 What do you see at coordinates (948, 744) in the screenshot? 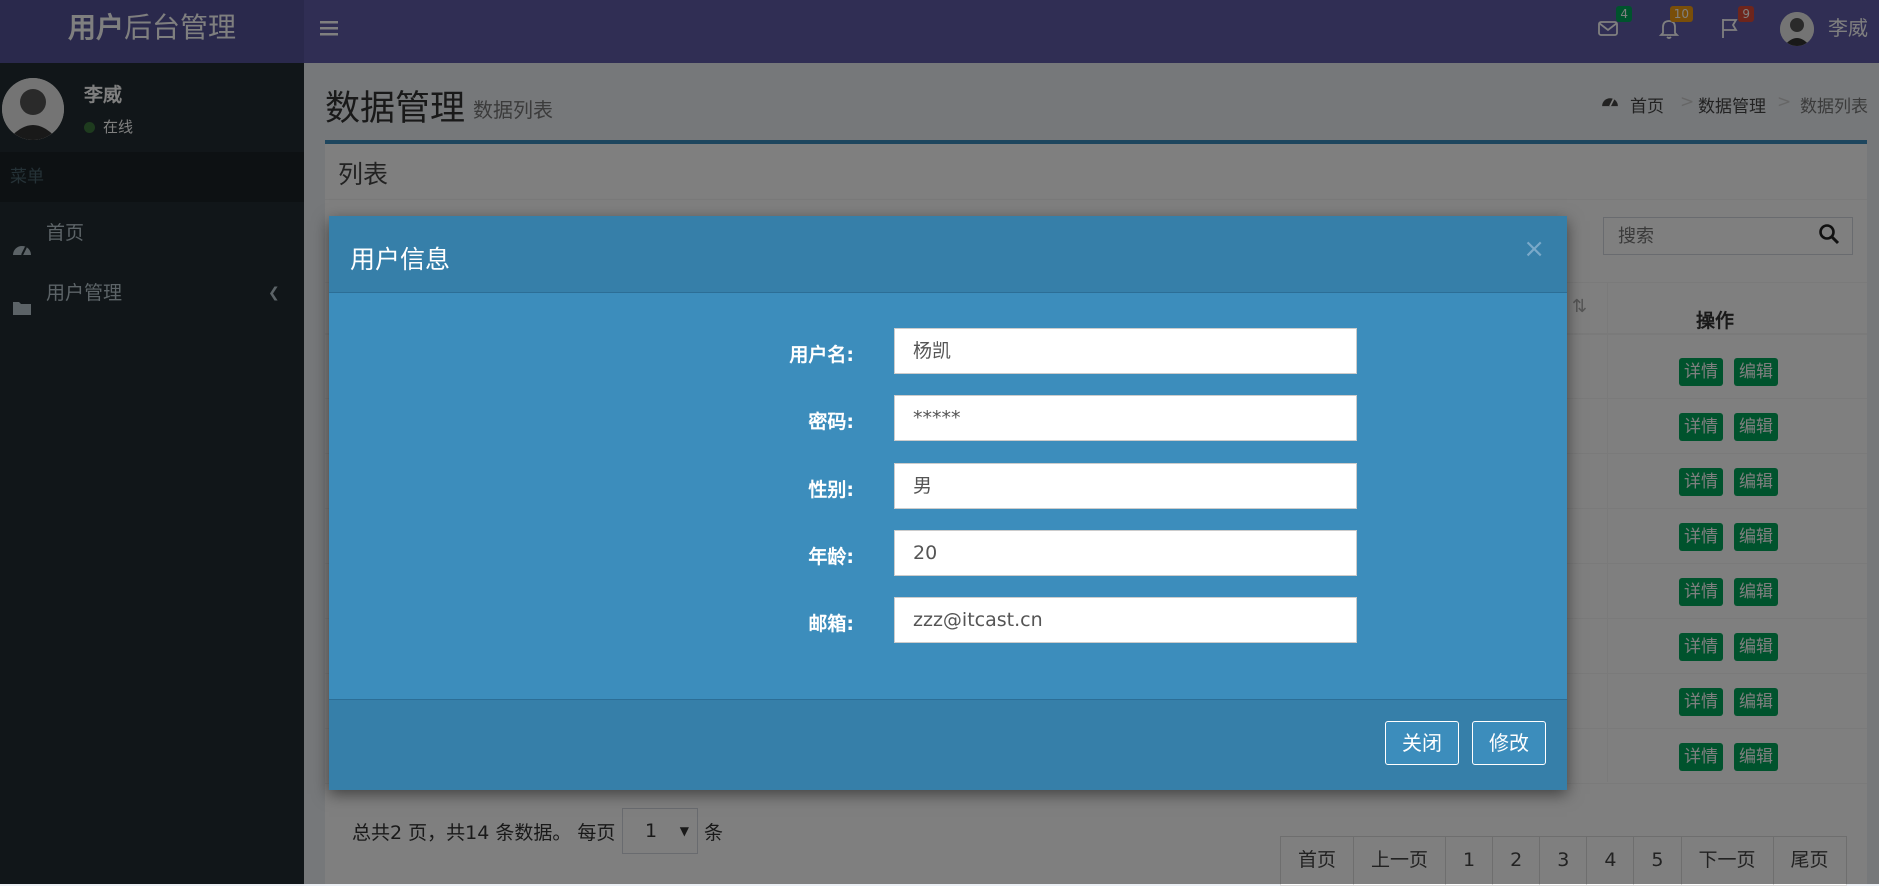
I see `modal-footer` at bounding box center [948, 744].